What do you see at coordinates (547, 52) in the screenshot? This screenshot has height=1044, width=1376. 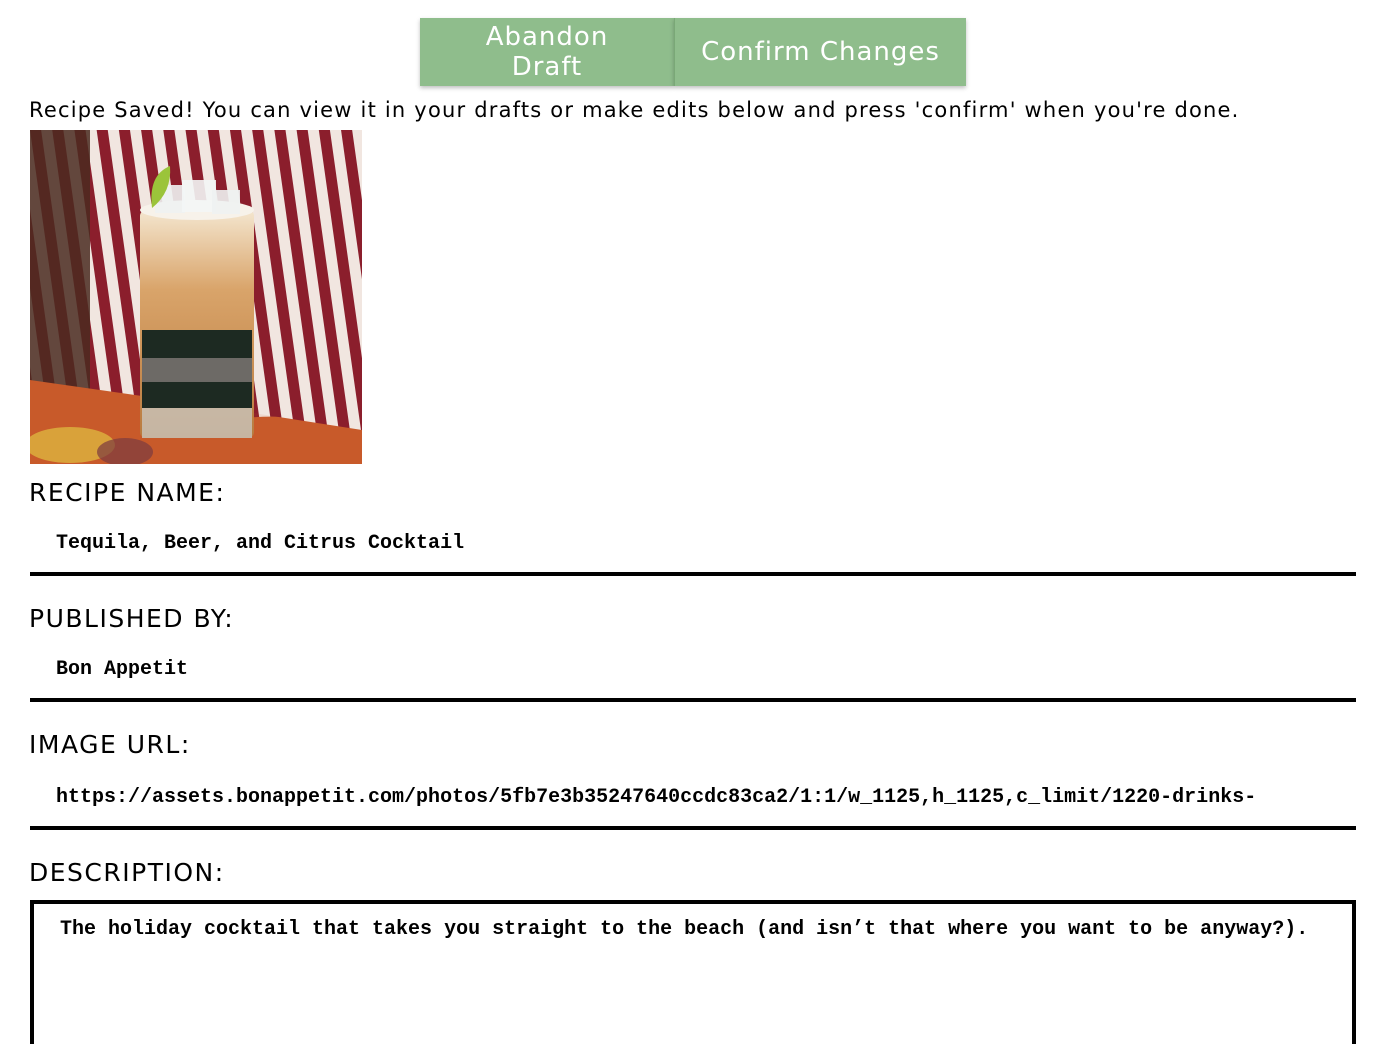 I see `abandon-draft-button: Abandon Draft` at bounding box center [547, 52].